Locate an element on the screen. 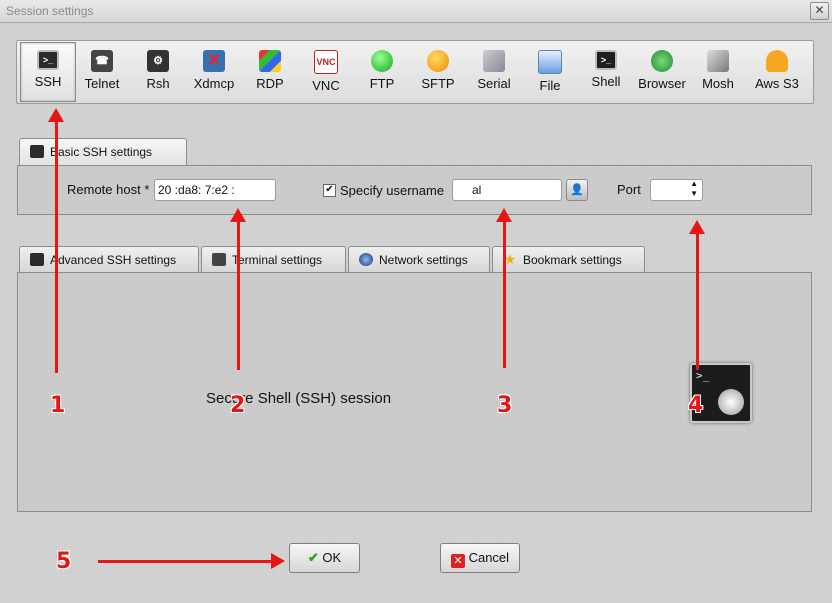  tab-terminal-settings: Terminal settings is located at coordinates (273, 259).